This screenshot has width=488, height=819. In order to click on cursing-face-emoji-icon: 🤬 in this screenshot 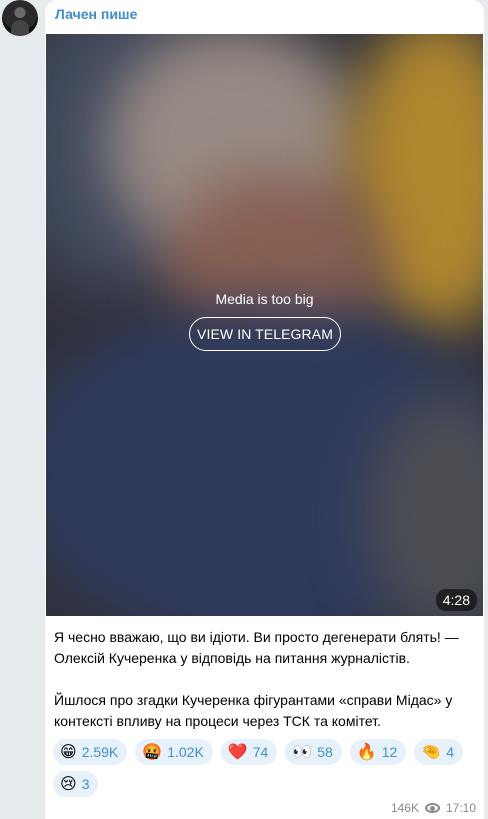, I will do `click(152, 751)`.